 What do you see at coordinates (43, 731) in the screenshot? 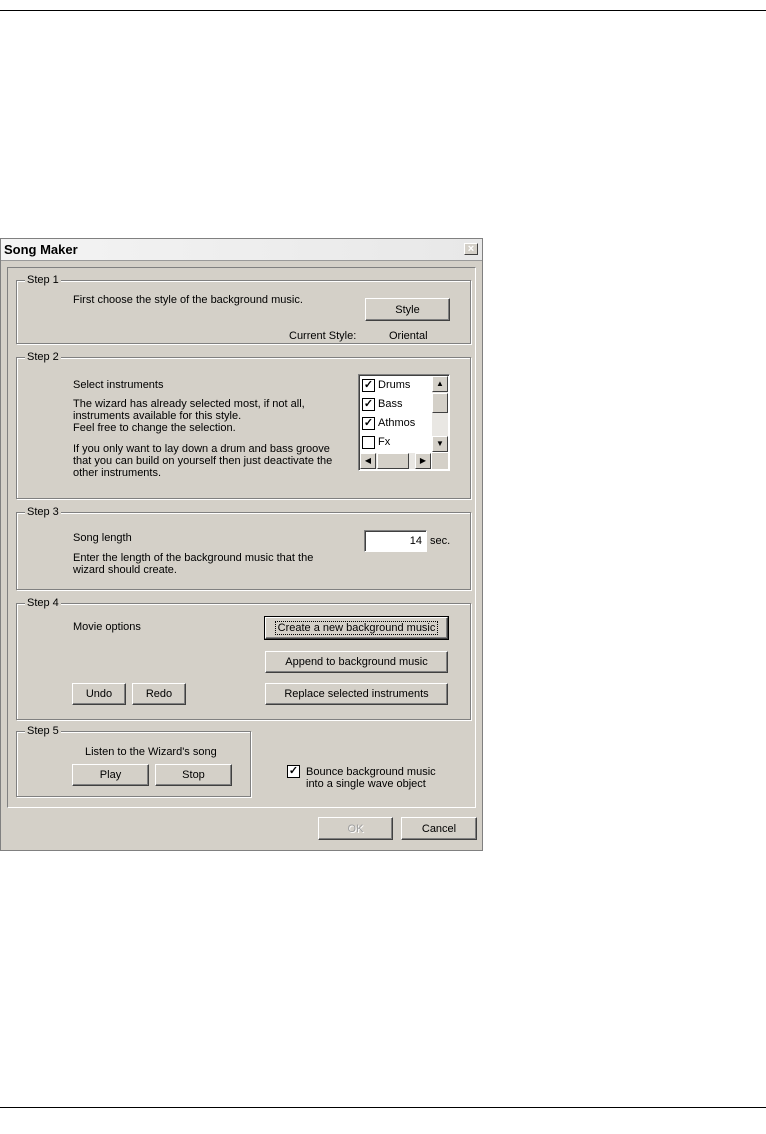
I see `step5-label: Step 5` at bounding box center [43, 731].